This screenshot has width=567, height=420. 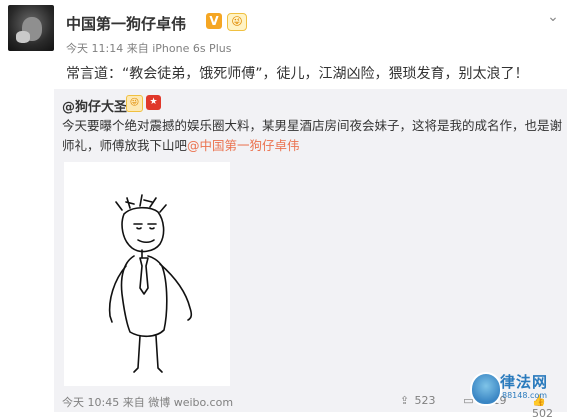 What do you see at coordinates (150, 283) in the screenshot?
I see `stick-figure-drawing` at bounding box center [150, 283].